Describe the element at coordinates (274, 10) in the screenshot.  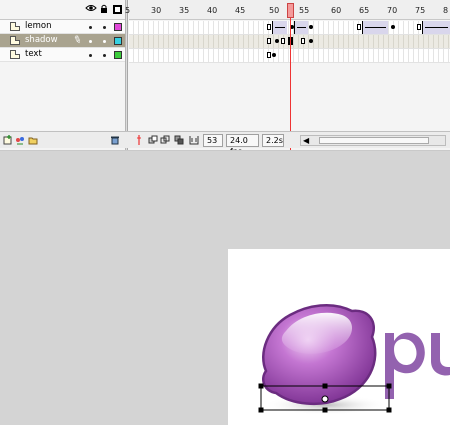
I see `ruler-tick-label: 50` at that location.